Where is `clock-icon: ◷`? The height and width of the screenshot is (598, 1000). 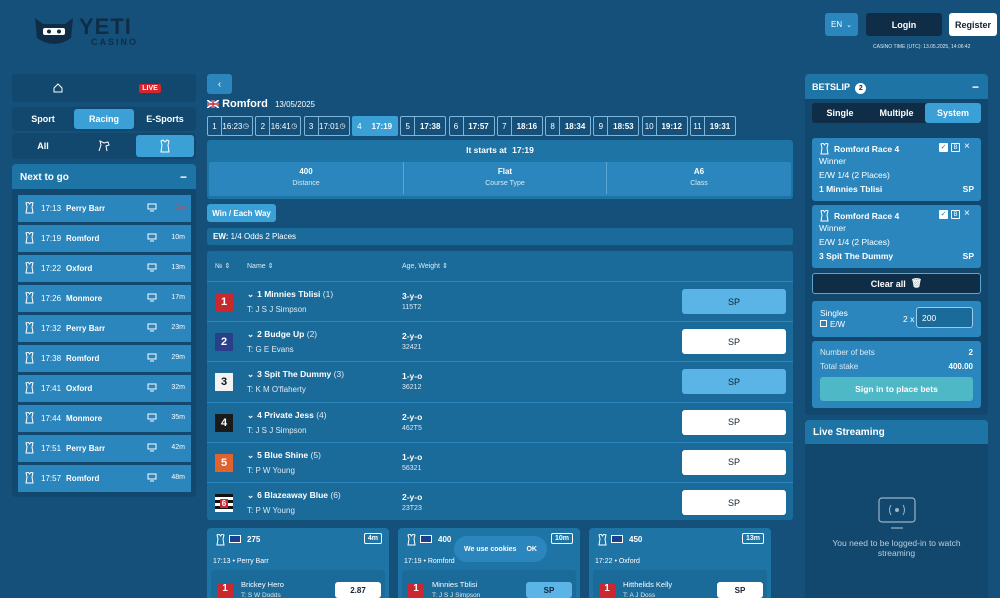
clock-icon: ◷ is located at coordinates (342, 126).